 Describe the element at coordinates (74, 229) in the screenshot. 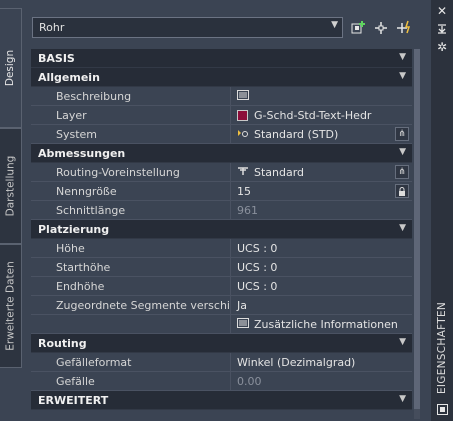

I see `category-platzierung-label: Platzierung` at that location.